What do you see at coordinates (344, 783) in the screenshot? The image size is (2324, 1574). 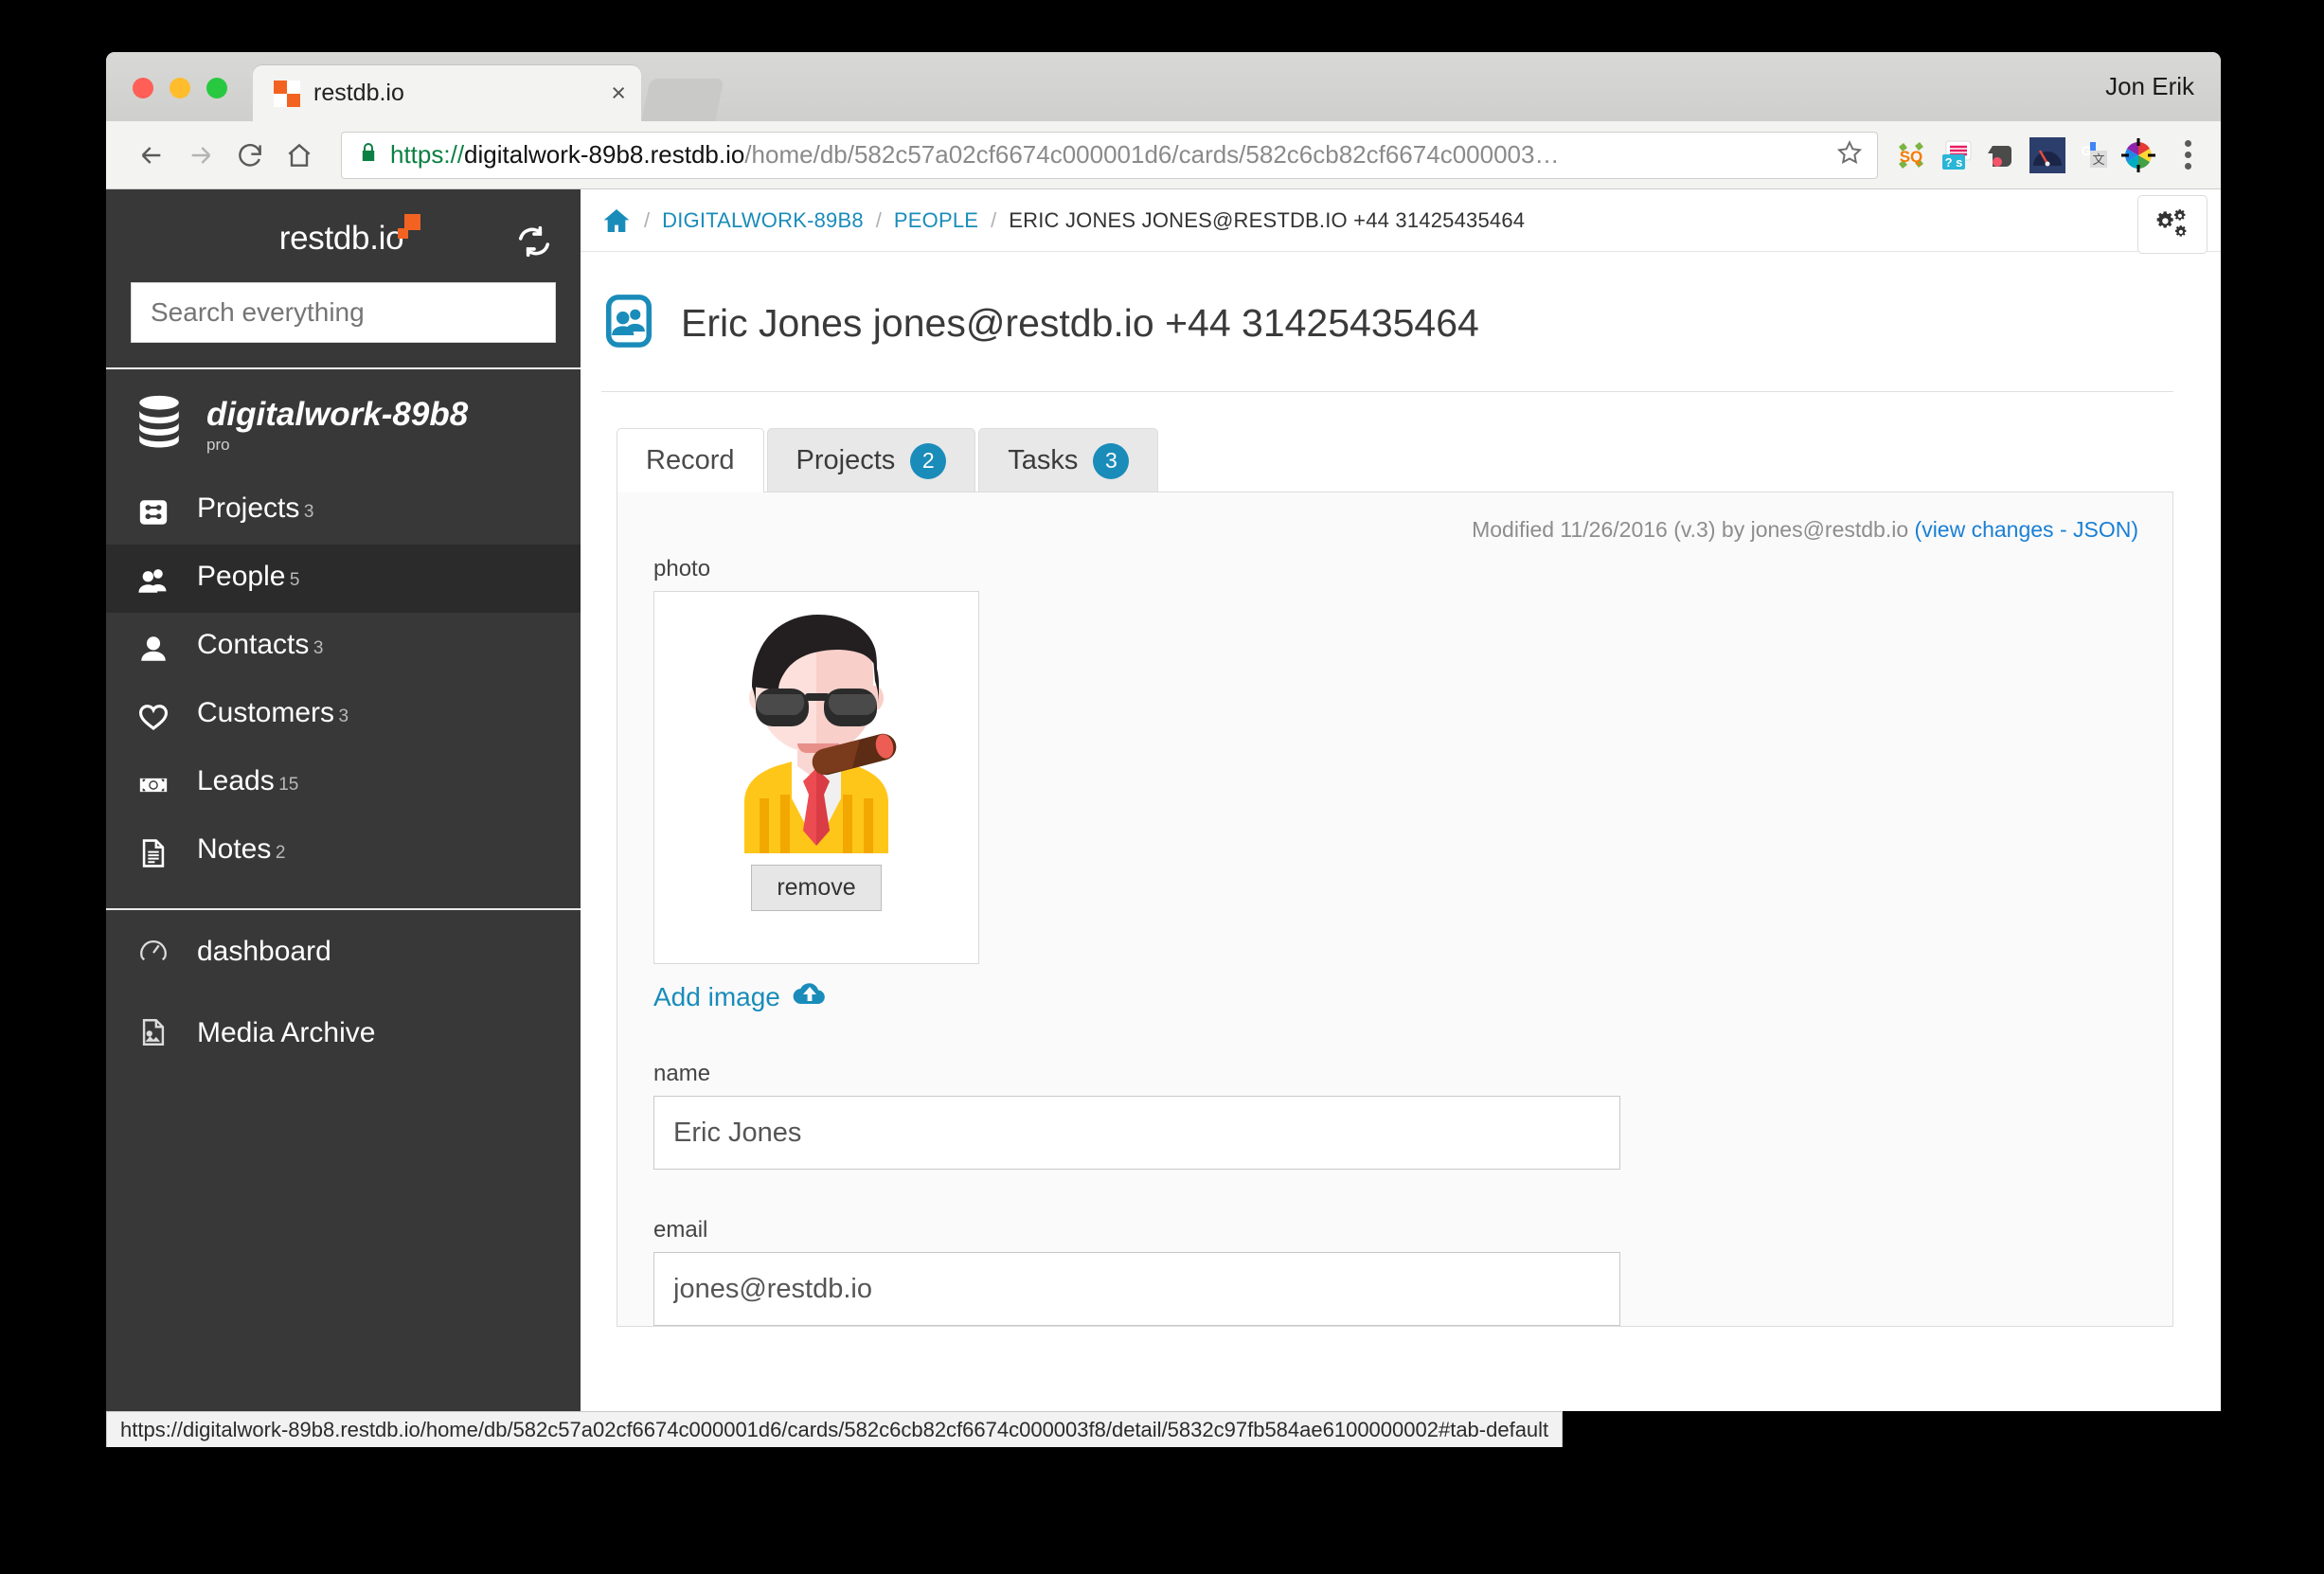 I see `sidebar-item-leads: Leads 15` at bounding box center [344, 783].